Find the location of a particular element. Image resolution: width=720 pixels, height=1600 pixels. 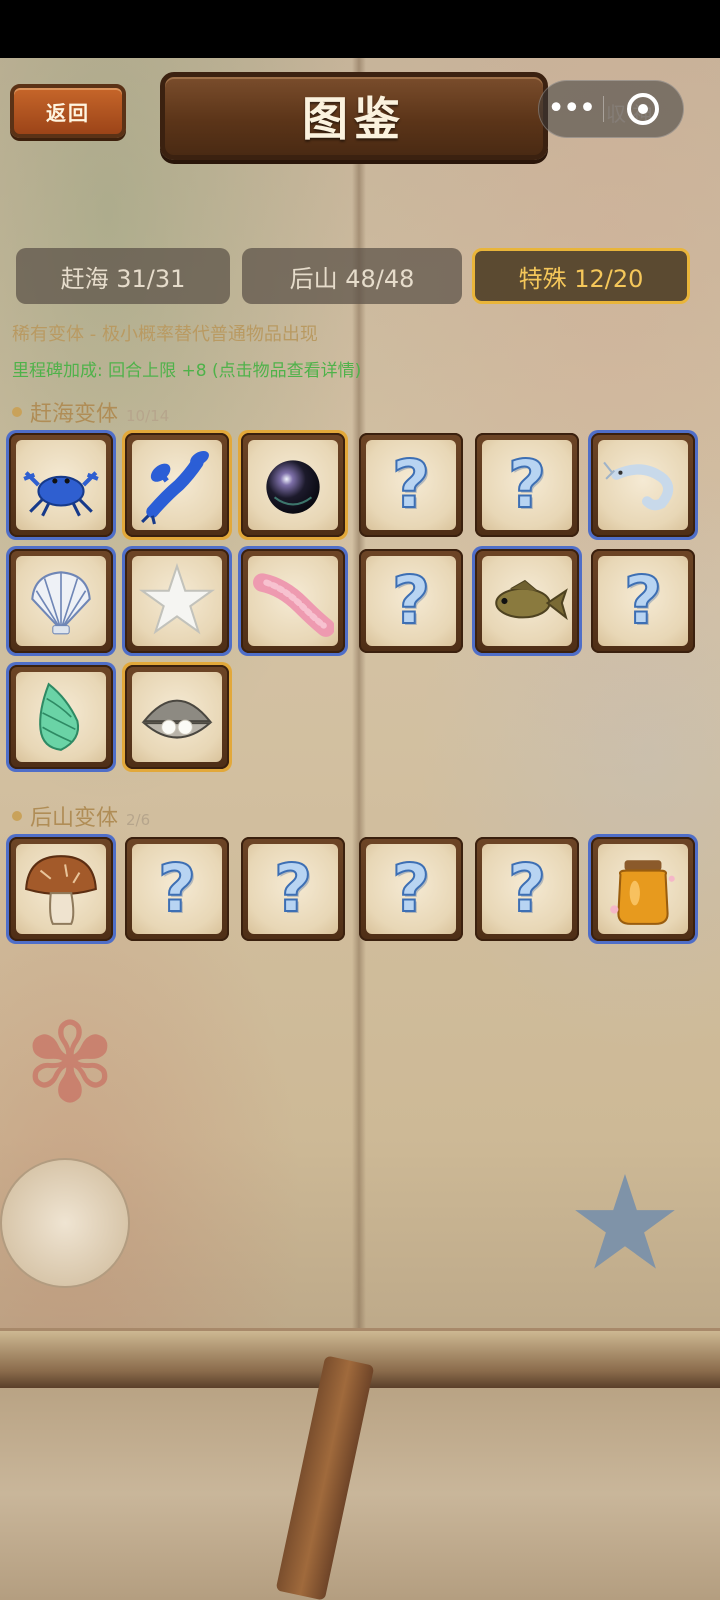

section-header-ganhai: 赶海变体 10/14 is located at coordinates (90, 412).